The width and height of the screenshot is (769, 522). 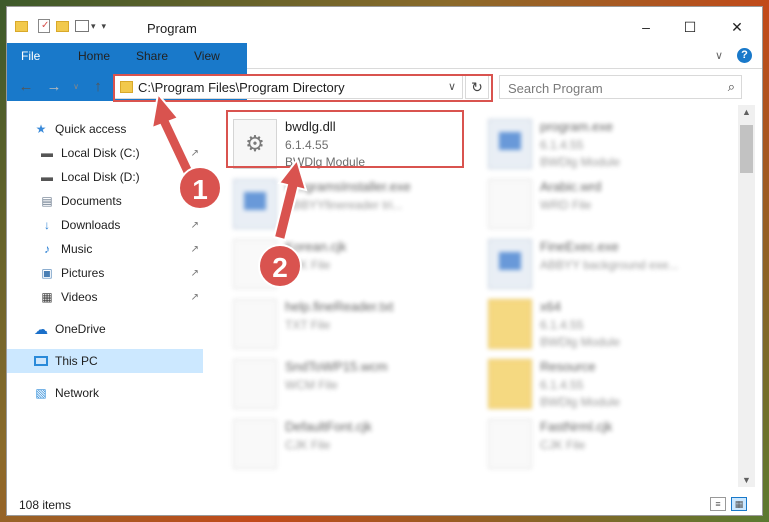 I want to click on new-folder-icon, so click(x=62, y=26).